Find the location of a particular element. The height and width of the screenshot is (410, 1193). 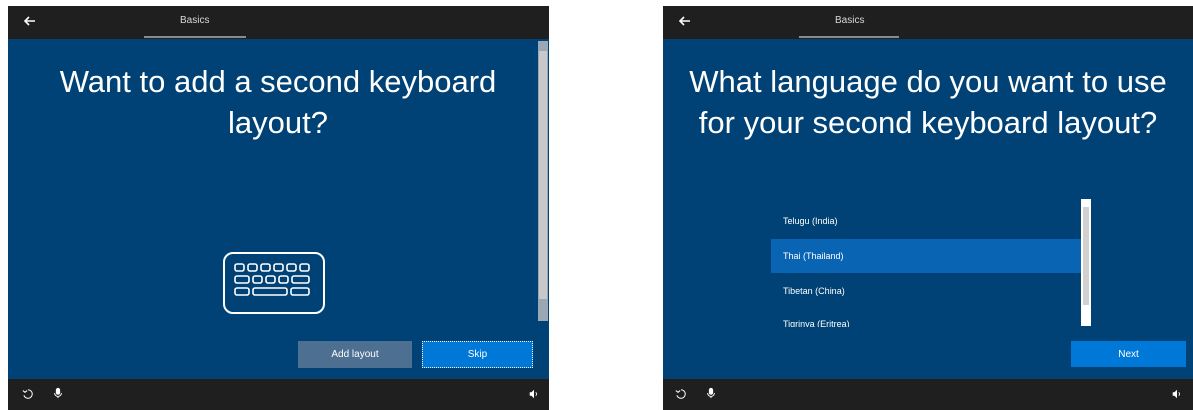

language-label: Thai (Thailand) is located at coordinates (813, 256).